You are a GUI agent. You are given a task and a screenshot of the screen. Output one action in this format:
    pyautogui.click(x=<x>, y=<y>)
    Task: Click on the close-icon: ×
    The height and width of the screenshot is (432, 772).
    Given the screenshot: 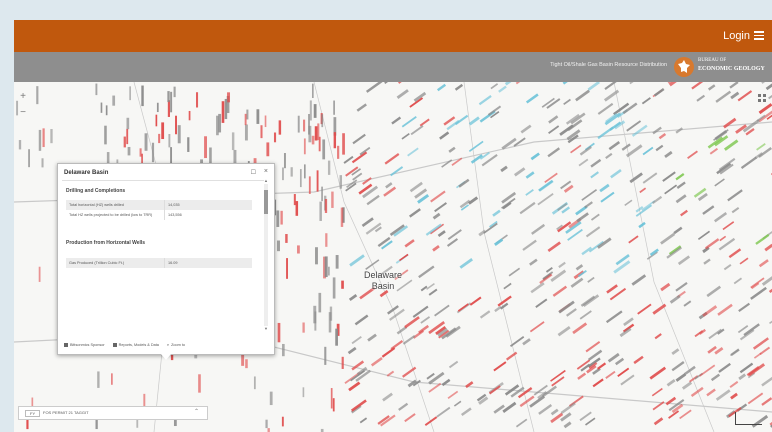 What is the action you would take?
    pyautogui.click(x=266, y=171)
    